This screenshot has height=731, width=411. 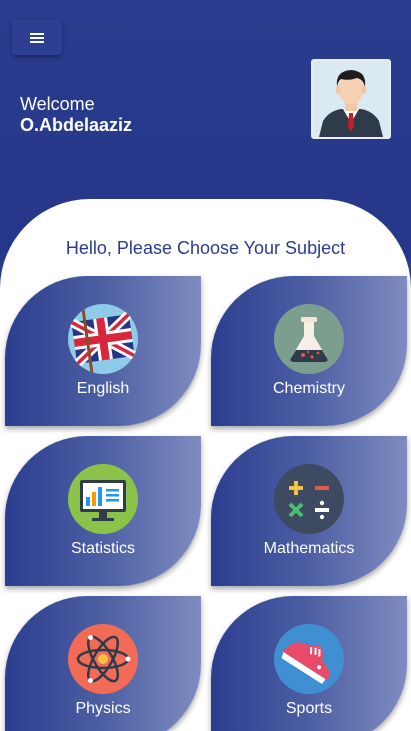 What do you see at coordinates (103, 339) in the screenshot?
I see `uk-flag-icon` at bounding box center [103, 339].